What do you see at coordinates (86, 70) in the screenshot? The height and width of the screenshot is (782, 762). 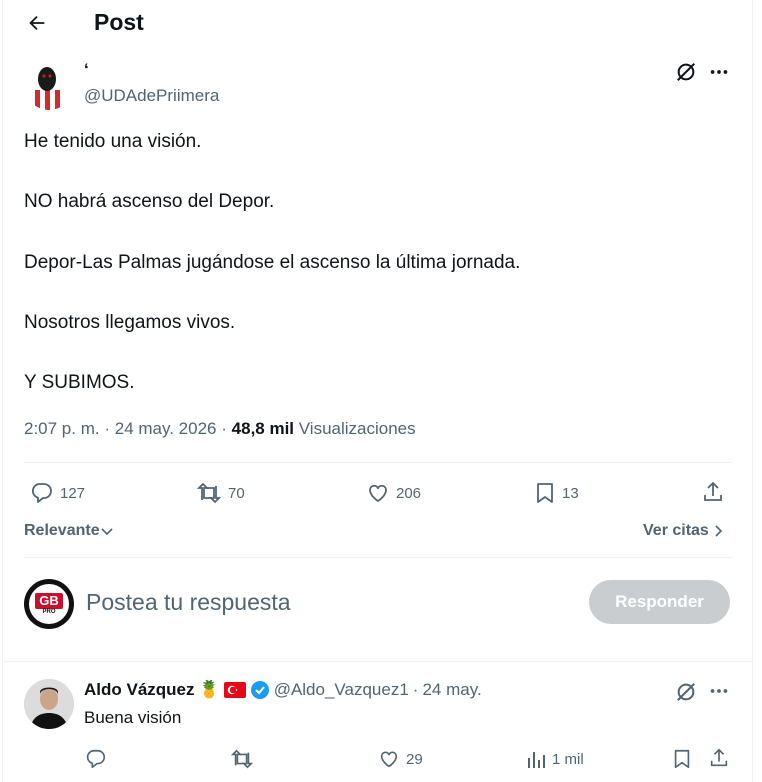 I see `author-display-name: ‘` at bounding box center [86, 70].